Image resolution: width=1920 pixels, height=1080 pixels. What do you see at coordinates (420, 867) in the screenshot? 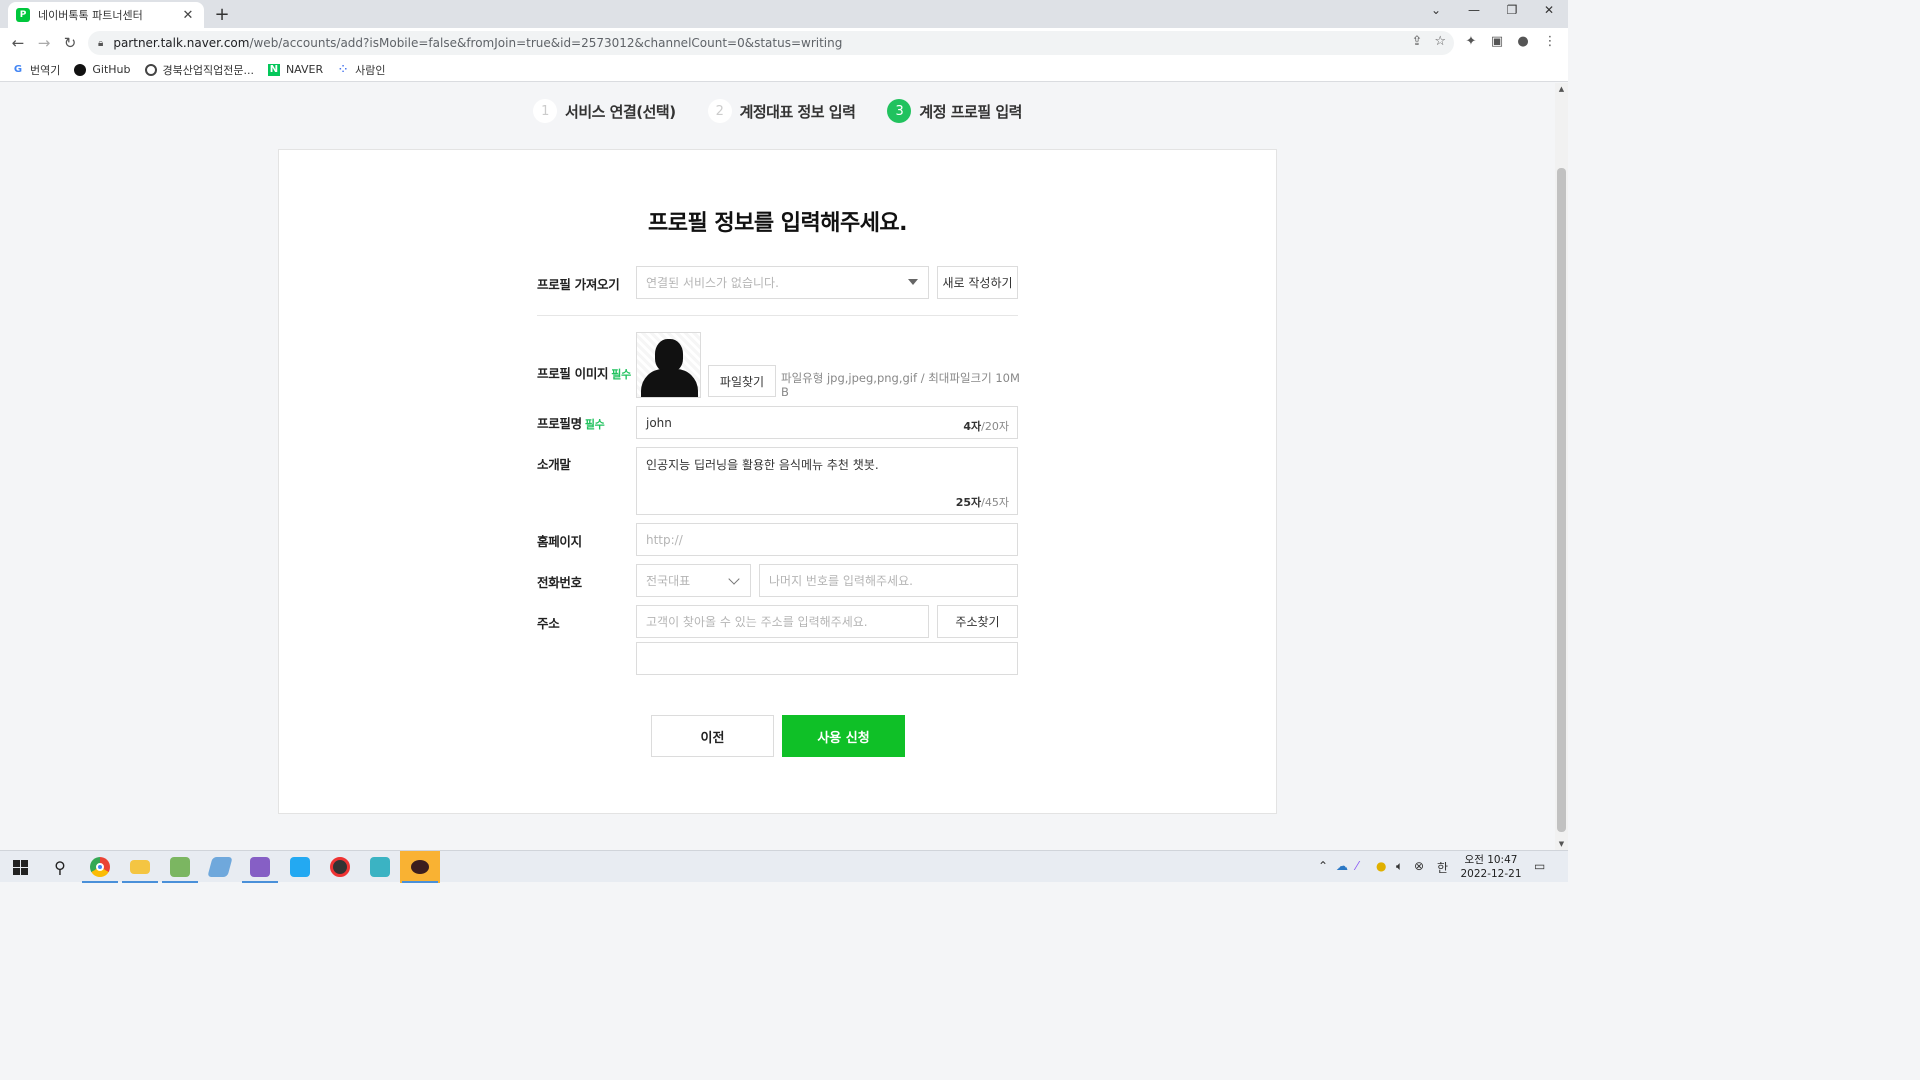
I see `kakaotalk-icon` at bounding box center [420, 867].